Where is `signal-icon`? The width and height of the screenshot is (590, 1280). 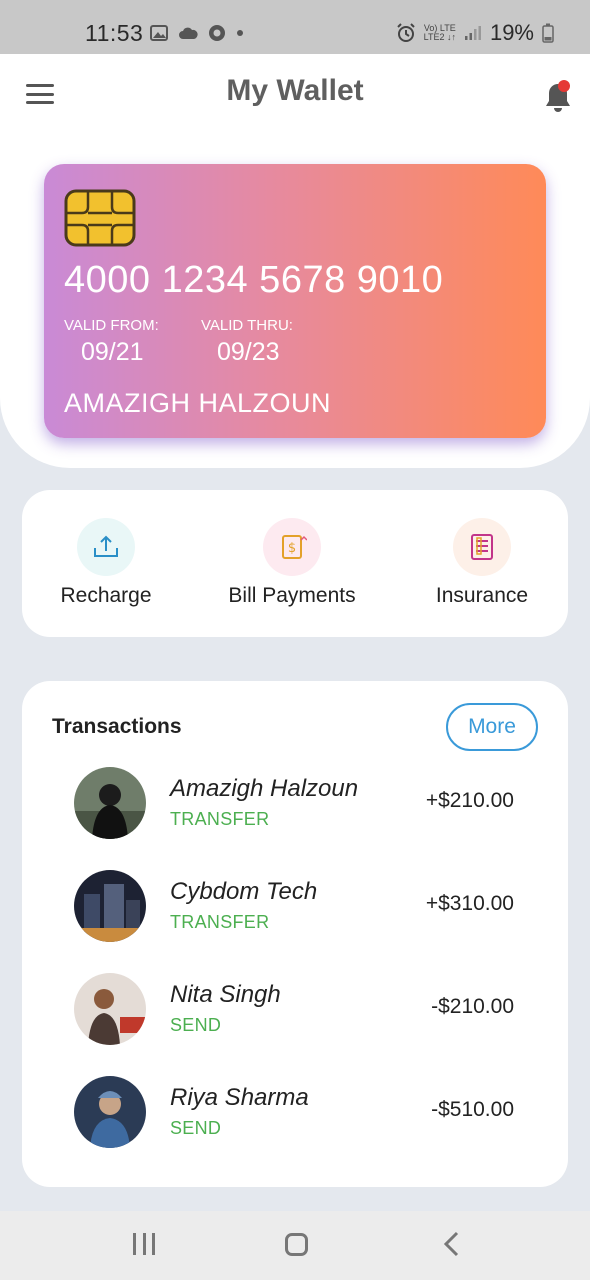
signal-icon is located at coordinates (472, 33).